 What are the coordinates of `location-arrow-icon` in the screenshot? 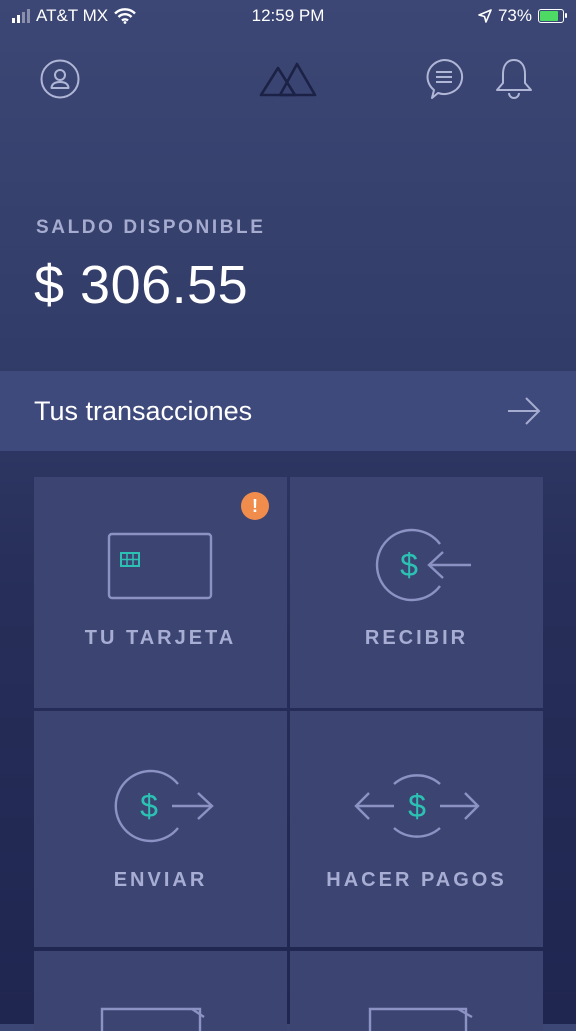 It's located at (485, 16).